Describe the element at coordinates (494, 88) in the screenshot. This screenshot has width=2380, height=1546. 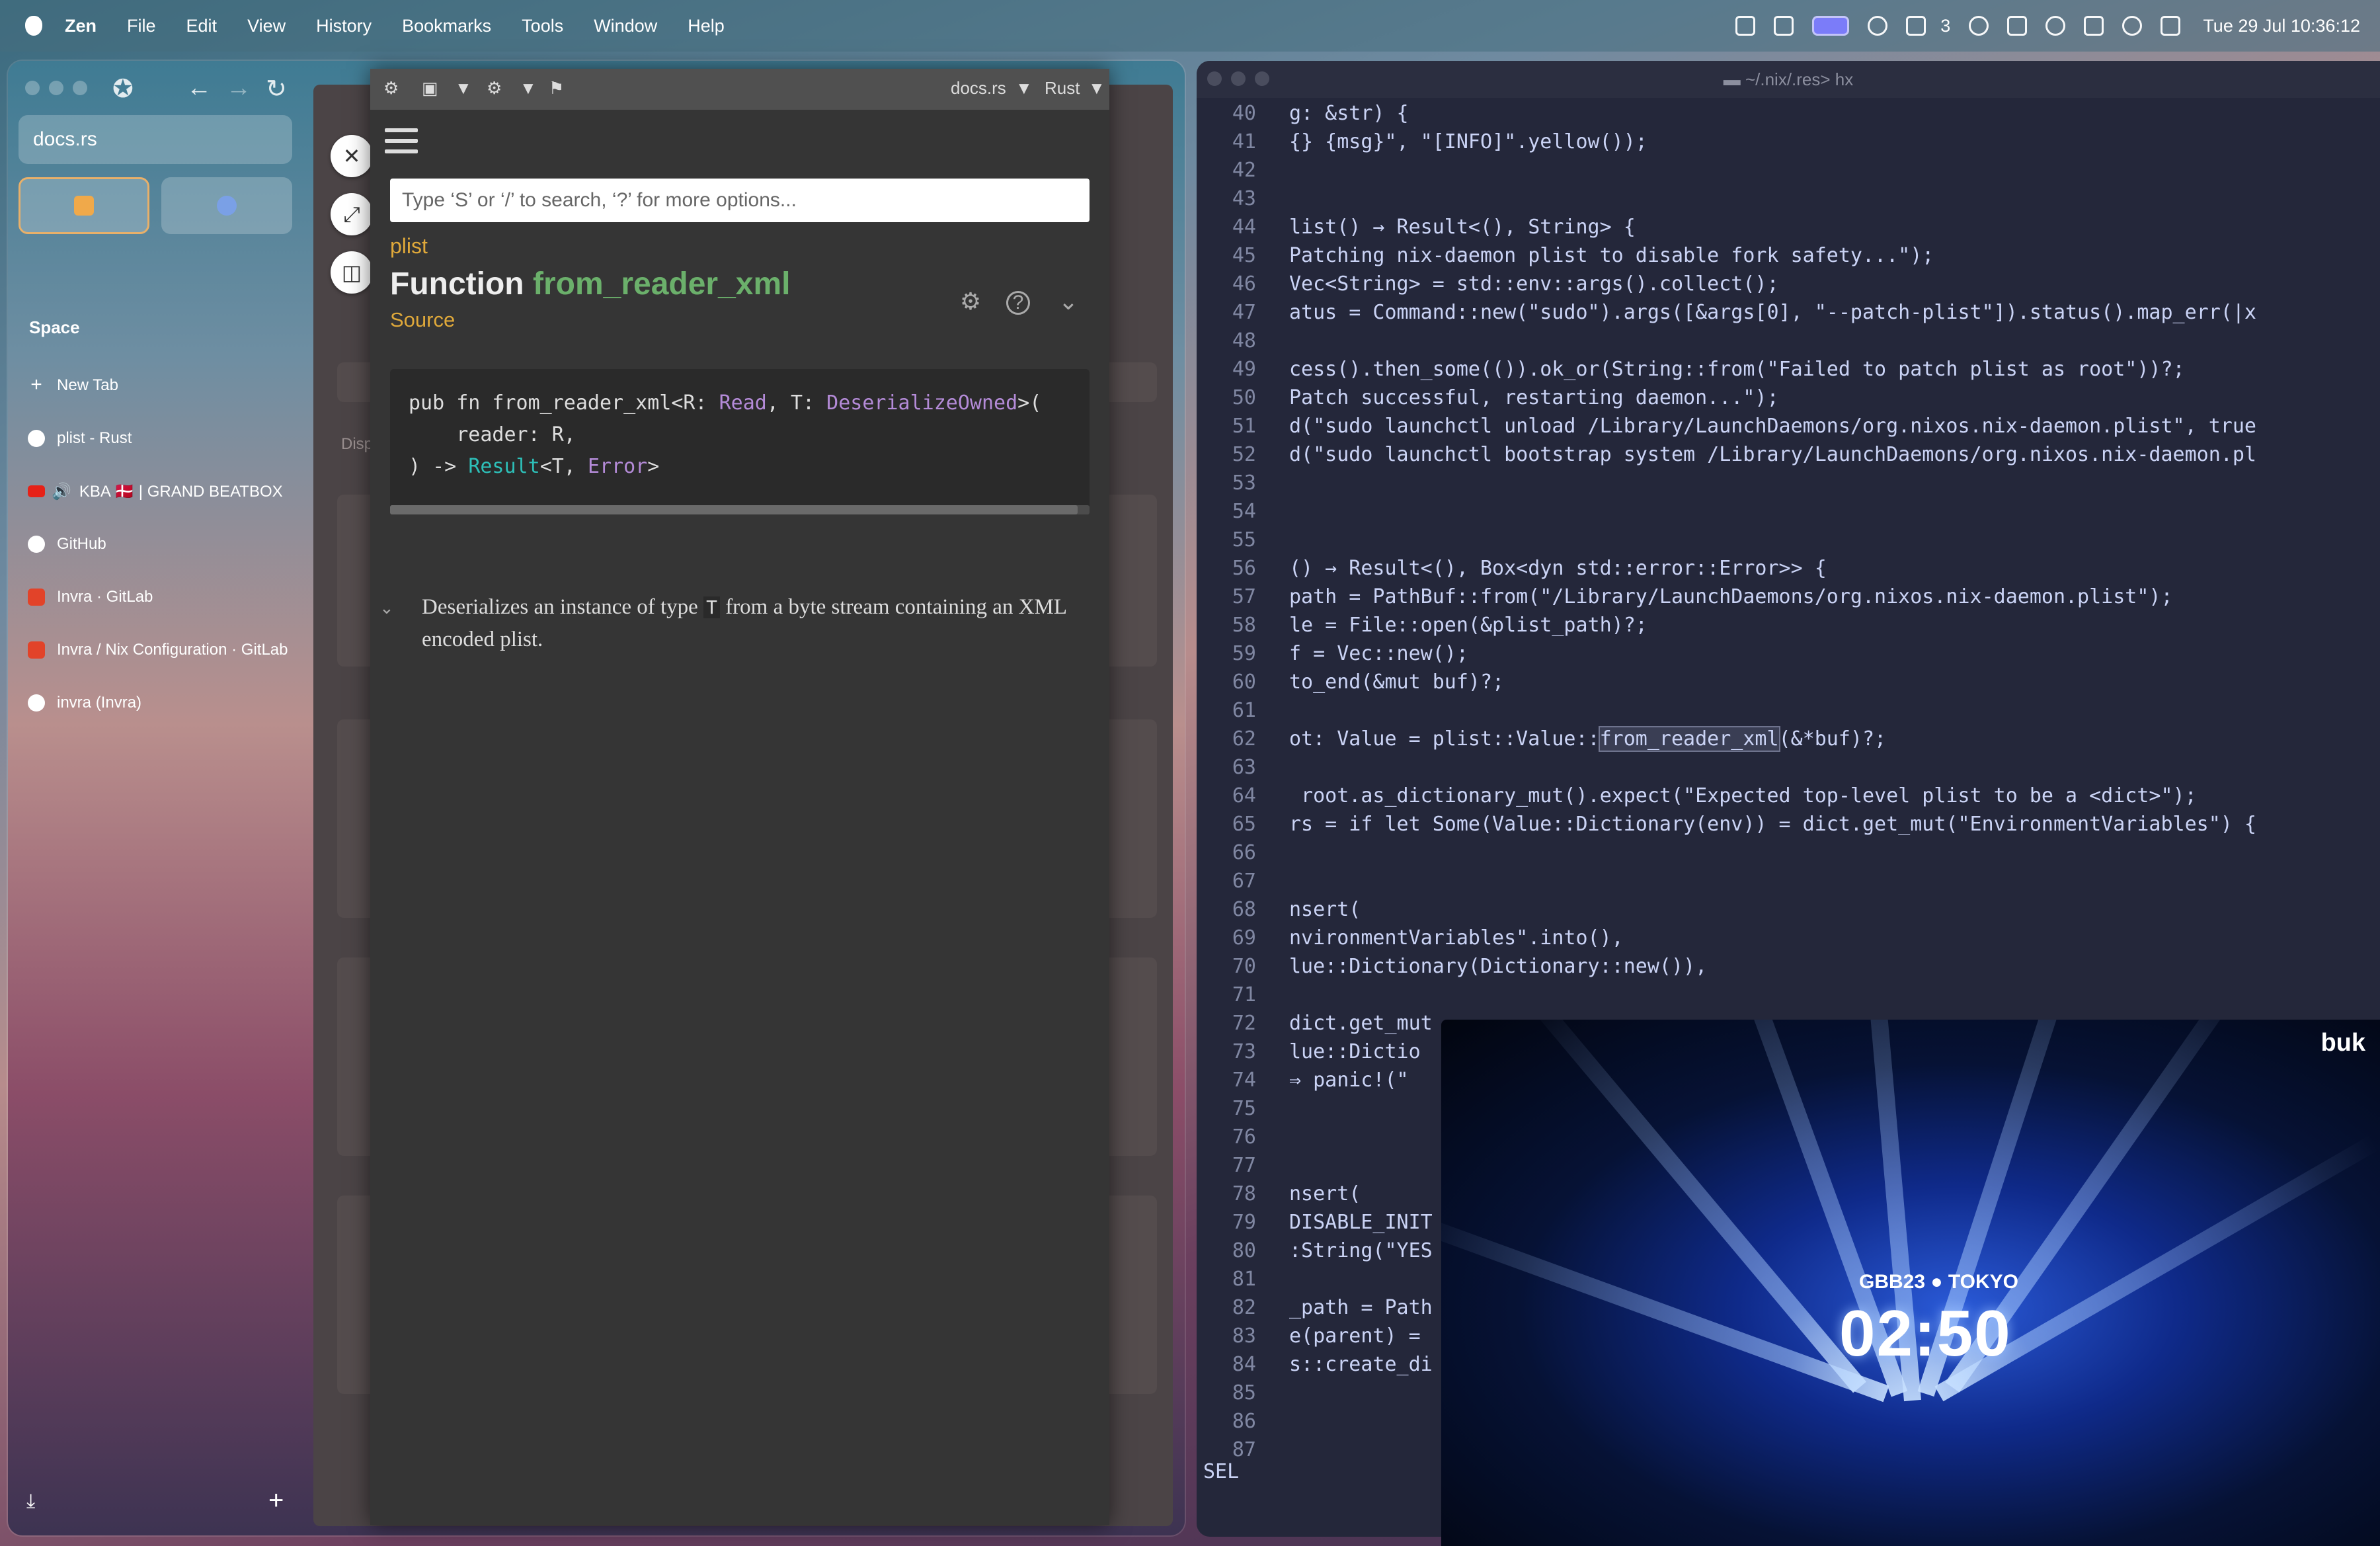
I see `settings-icon: ⚙` at that location.